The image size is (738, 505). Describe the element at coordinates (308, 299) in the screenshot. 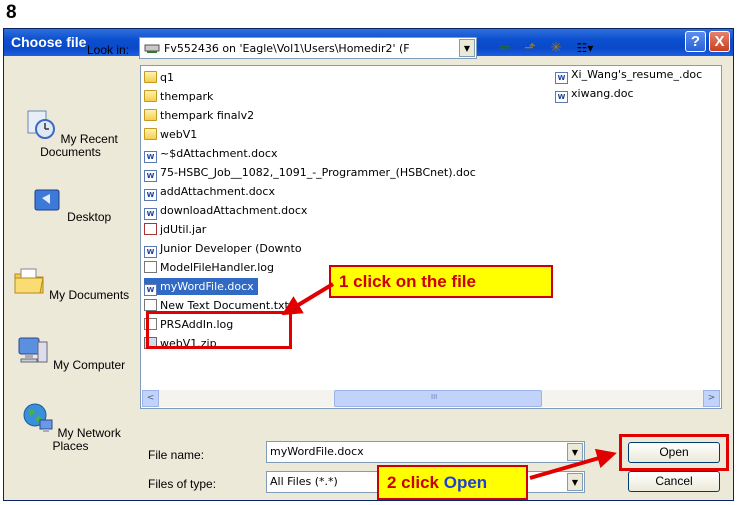

I see `arrow-to-file` at that location.